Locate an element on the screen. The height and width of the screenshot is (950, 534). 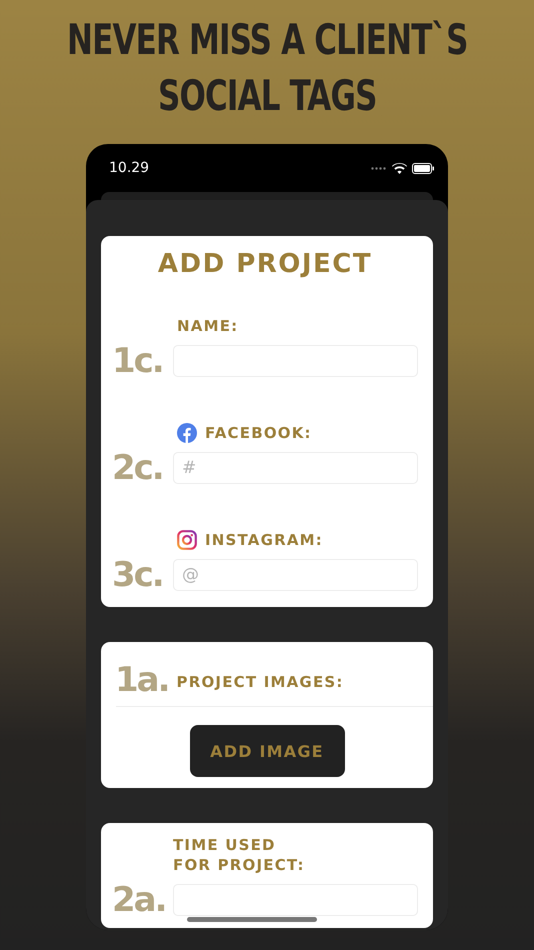
card-title: ADD PROJECT is located at coordinates (265, 264).